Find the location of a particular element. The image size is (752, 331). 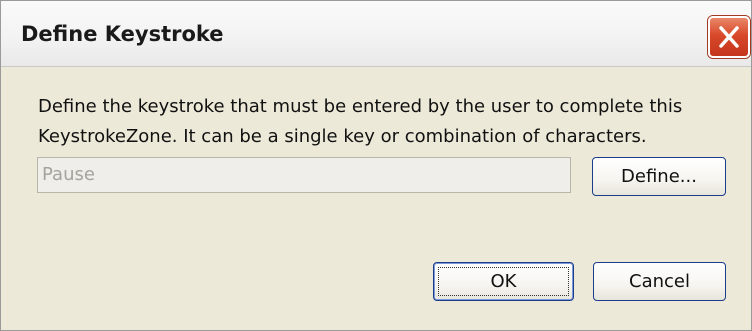

dialog-title: Define Keystroke is located at coordinates (122, 34).